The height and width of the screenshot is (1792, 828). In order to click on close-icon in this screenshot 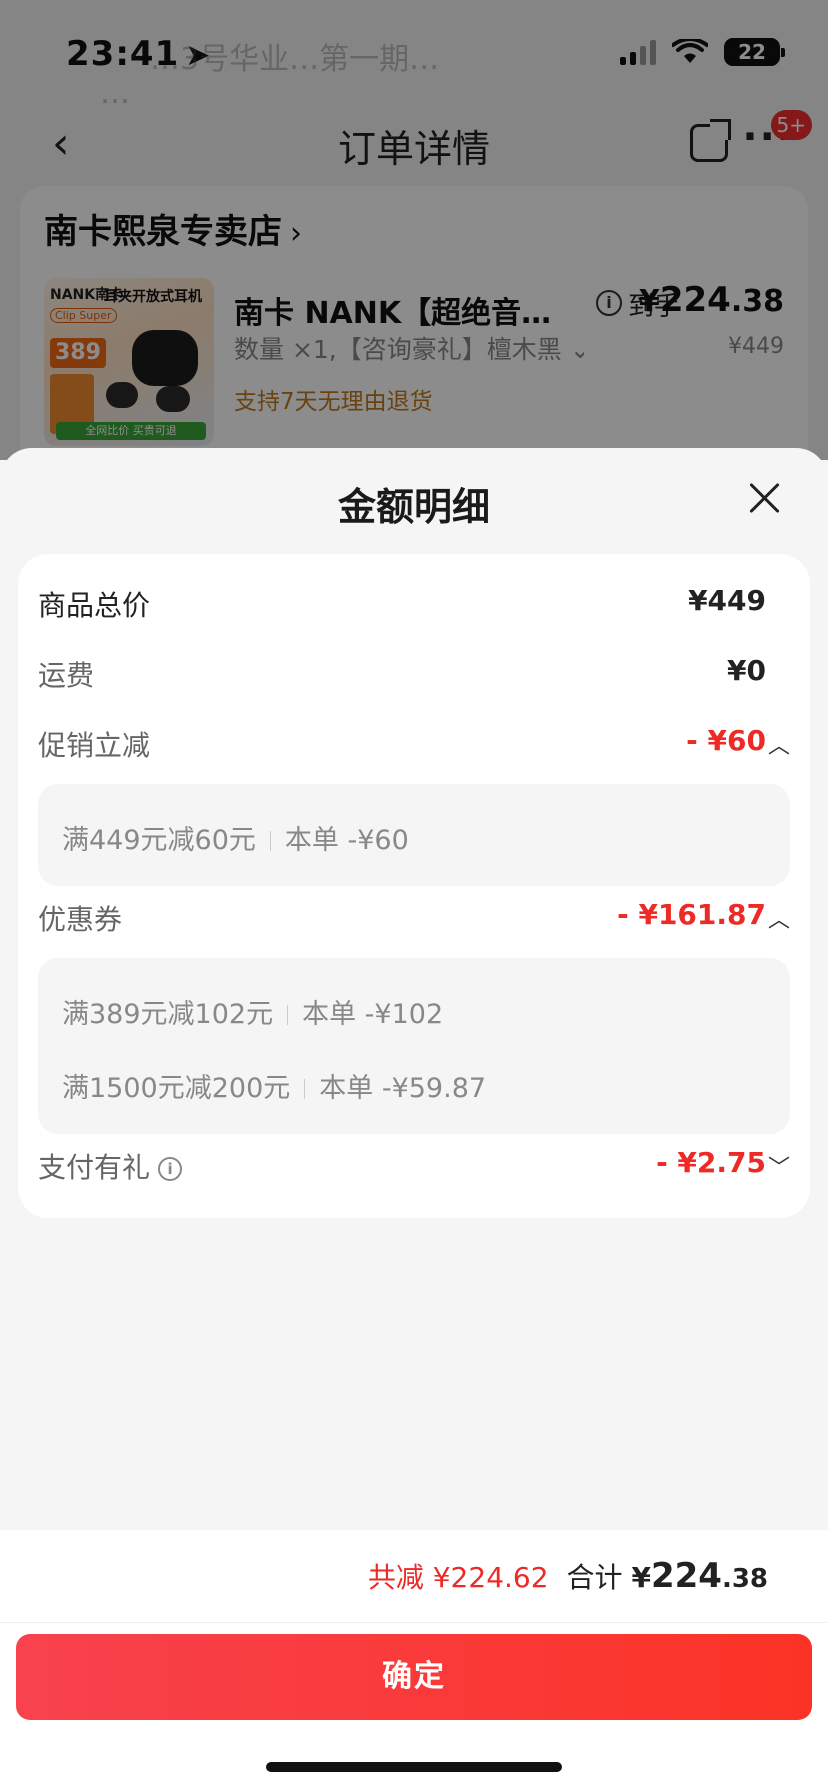, I will do `click(764, 498)`.